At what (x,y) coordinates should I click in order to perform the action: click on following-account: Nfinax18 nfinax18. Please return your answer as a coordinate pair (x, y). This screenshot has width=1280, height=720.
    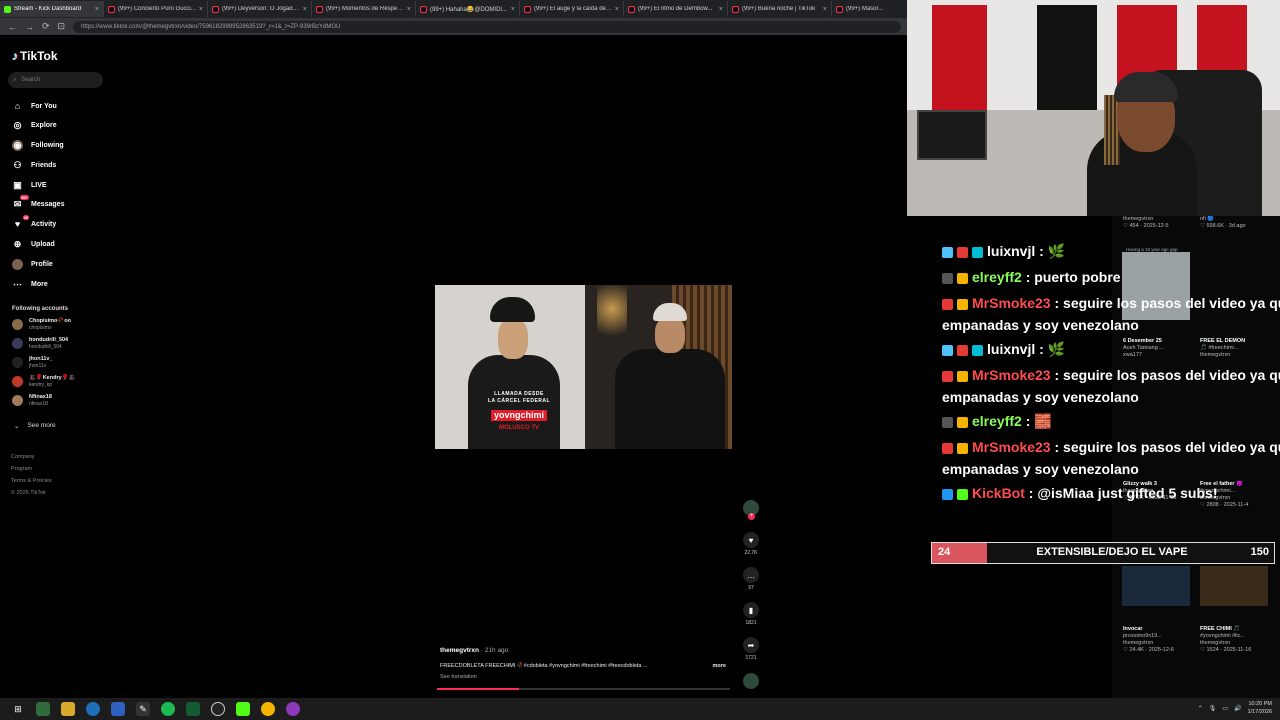
    Looking at the image, I should click on (32, 400).